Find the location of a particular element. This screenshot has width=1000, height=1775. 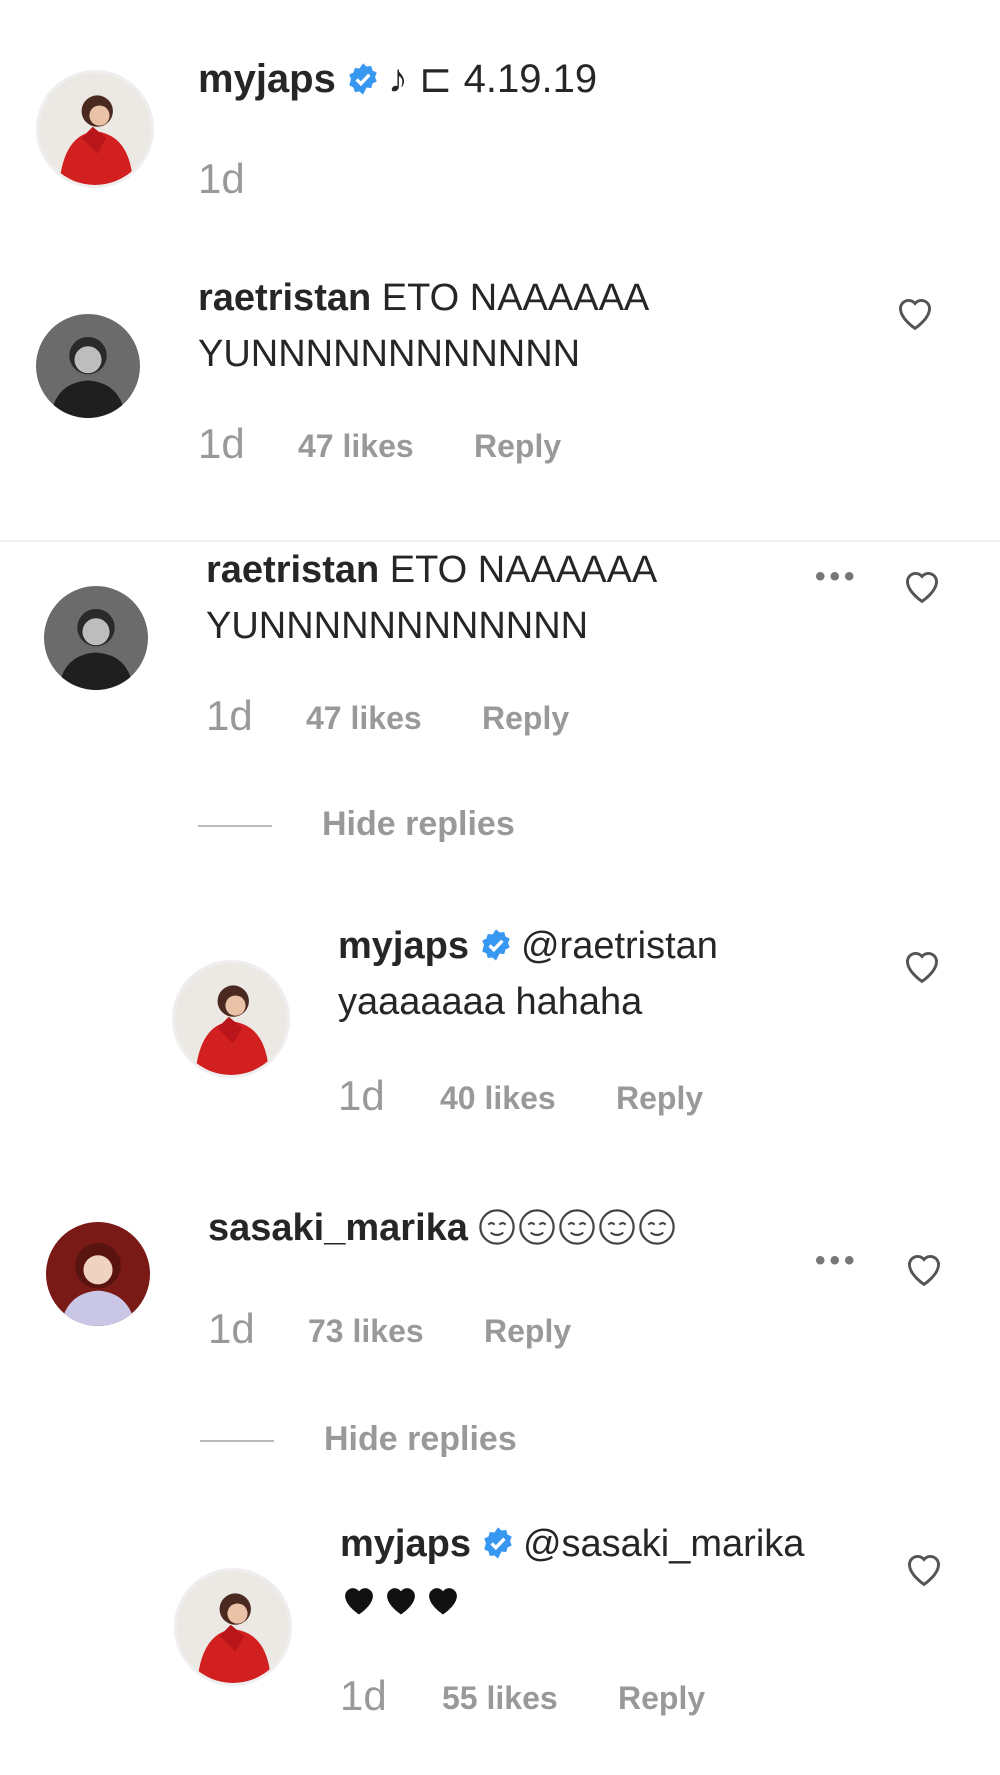

avatar-sasaki-marika is located at coordinates (98, 1274).